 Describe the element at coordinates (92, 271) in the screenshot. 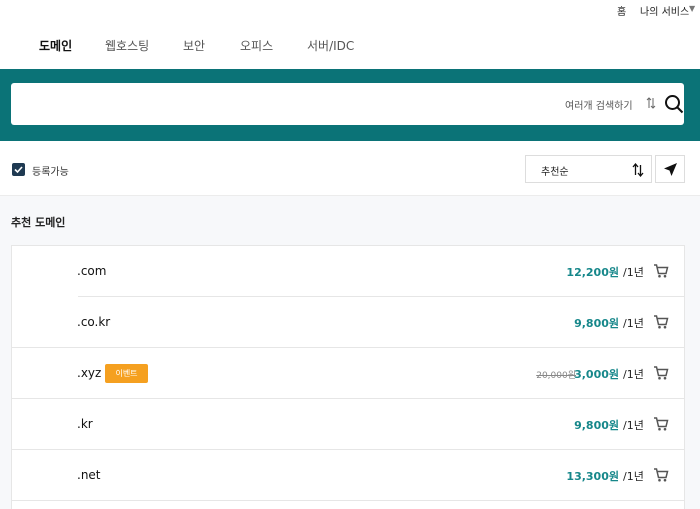

I see `domain-tld: .com` at that location.